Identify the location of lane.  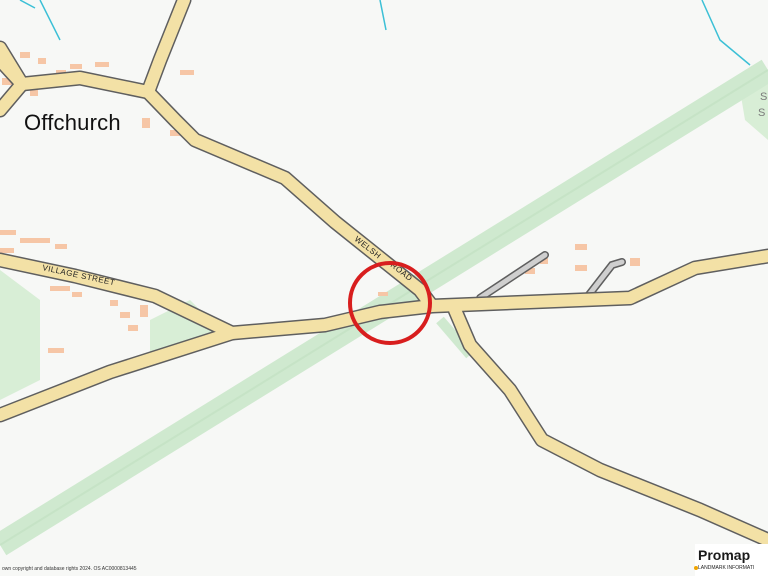
(512, 276).